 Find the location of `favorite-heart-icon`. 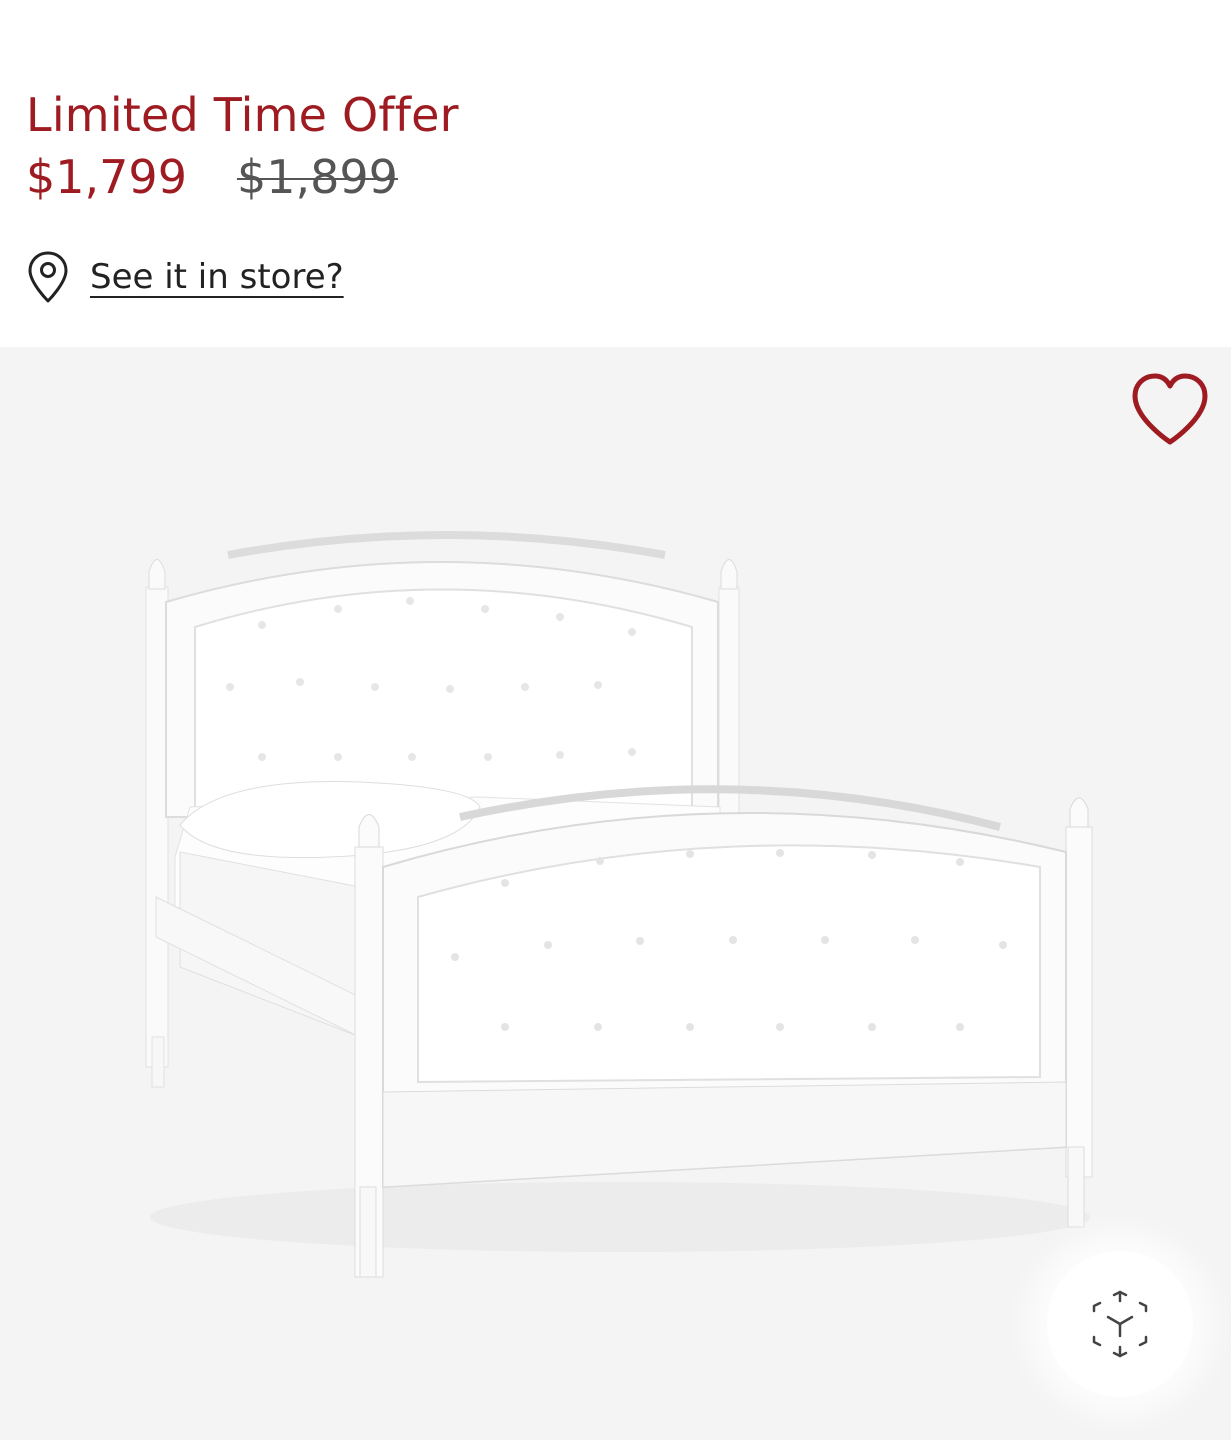

favorite-heart-icon is located at coordinates (1170, 410).